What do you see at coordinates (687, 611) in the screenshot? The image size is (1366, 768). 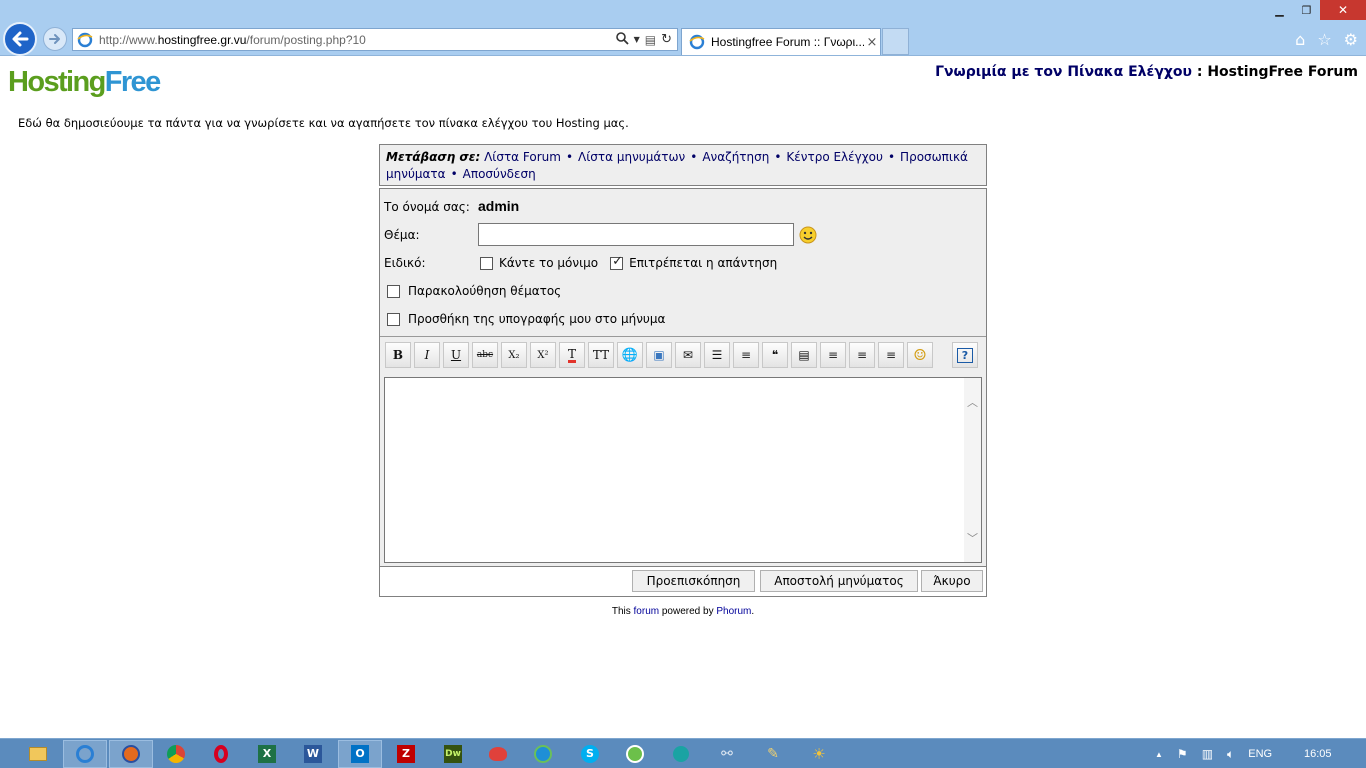 I see `footer-middle: powered by` at bounding box center [687, 611].